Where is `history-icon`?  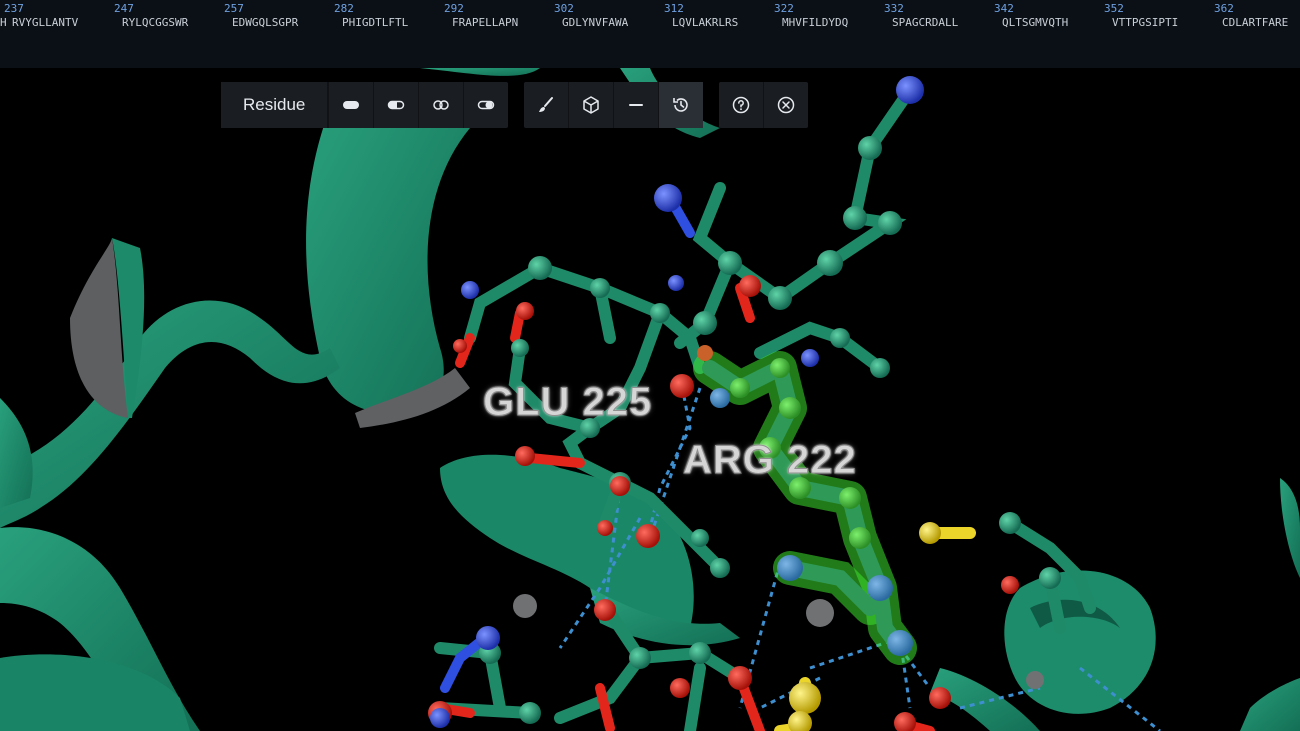
history-icon is located at coordinates (681, 105).